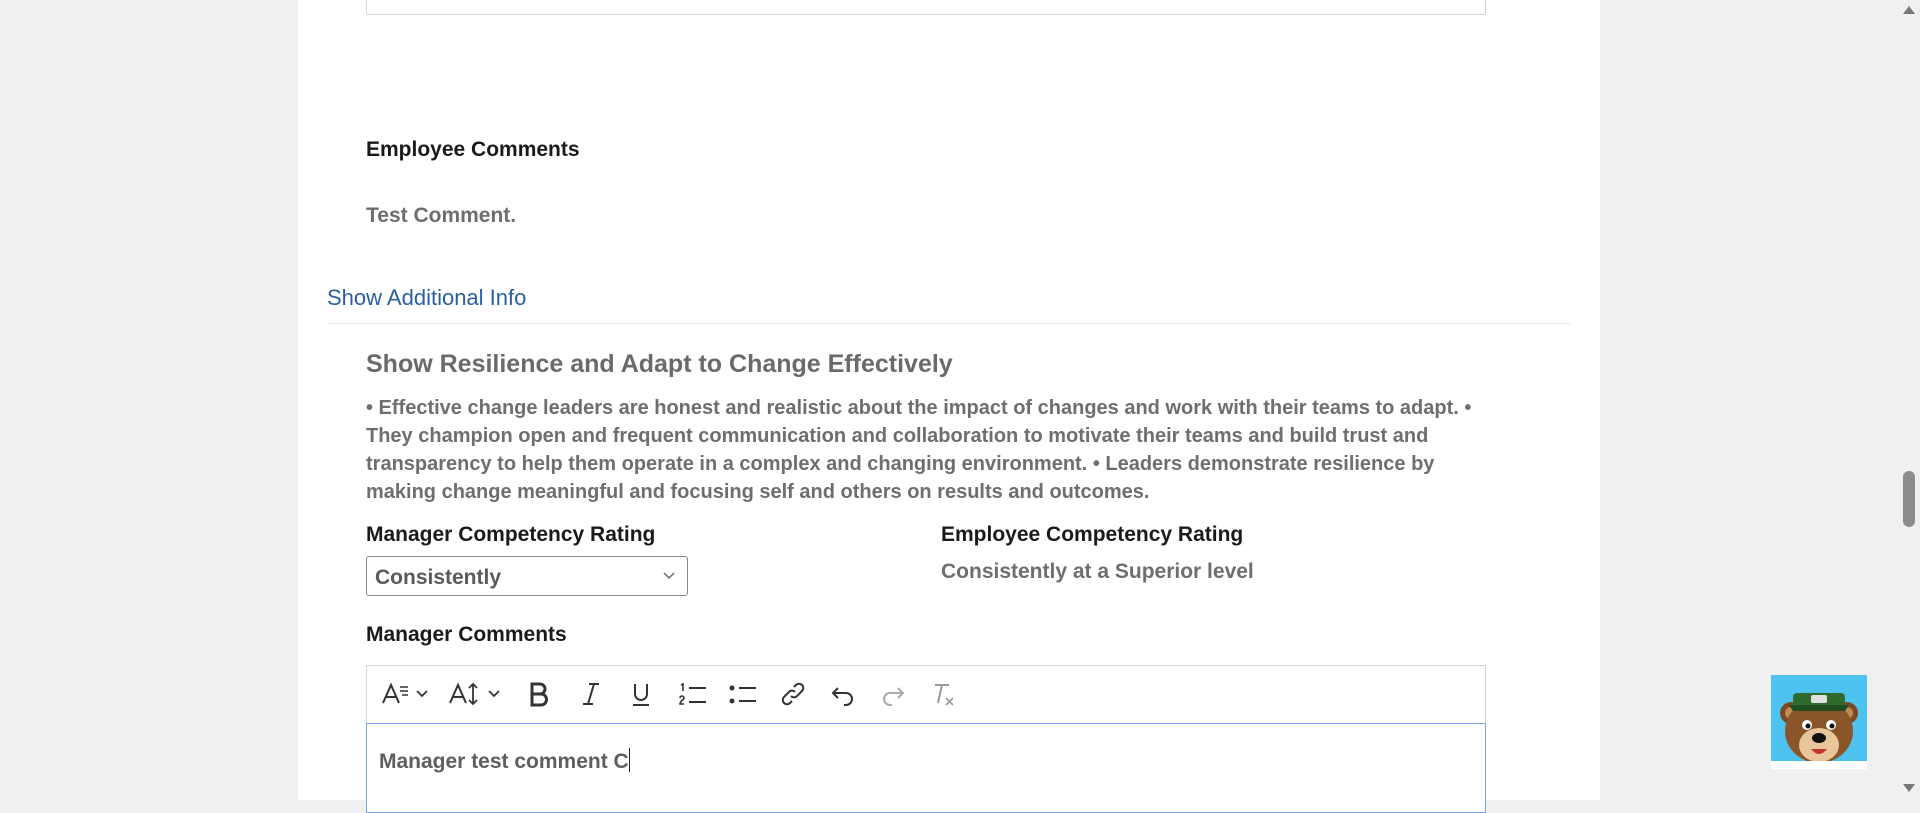 This screenshot has height=813, width=1920. What do you see at coordinates (466, 634) in the screenshot?
I see `manager-comments-label: Manager Comments` at bounding box center [466, 634].